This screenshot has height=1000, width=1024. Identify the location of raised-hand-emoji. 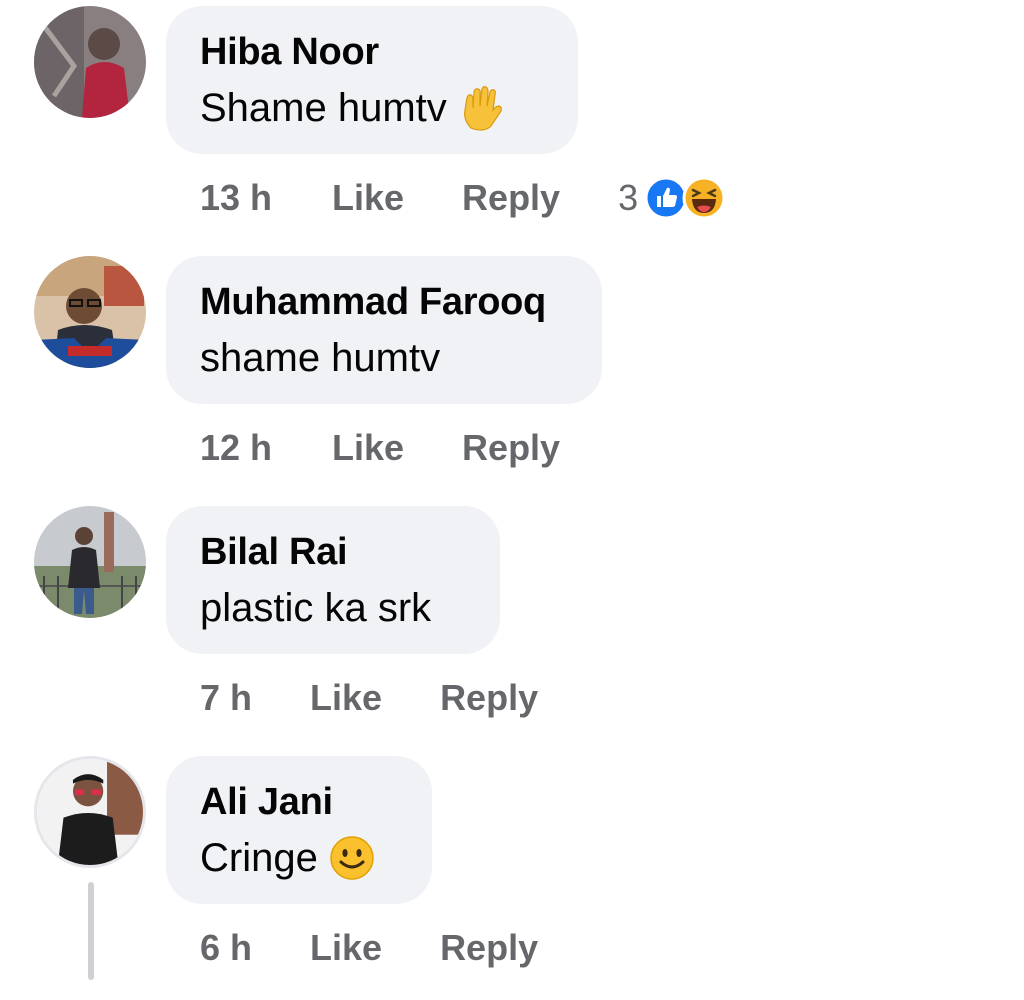
(481, 108).